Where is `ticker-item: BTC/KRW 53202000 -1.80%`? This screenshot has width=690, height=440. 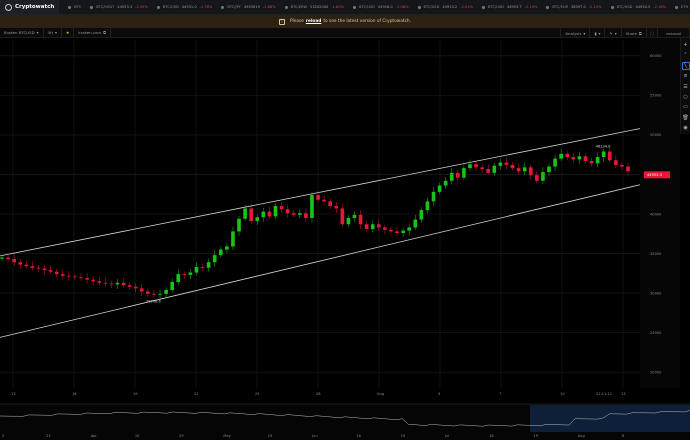 ticker-item: BTC/KRW 53202000 -1.80% is located at coordinates (314, 7).